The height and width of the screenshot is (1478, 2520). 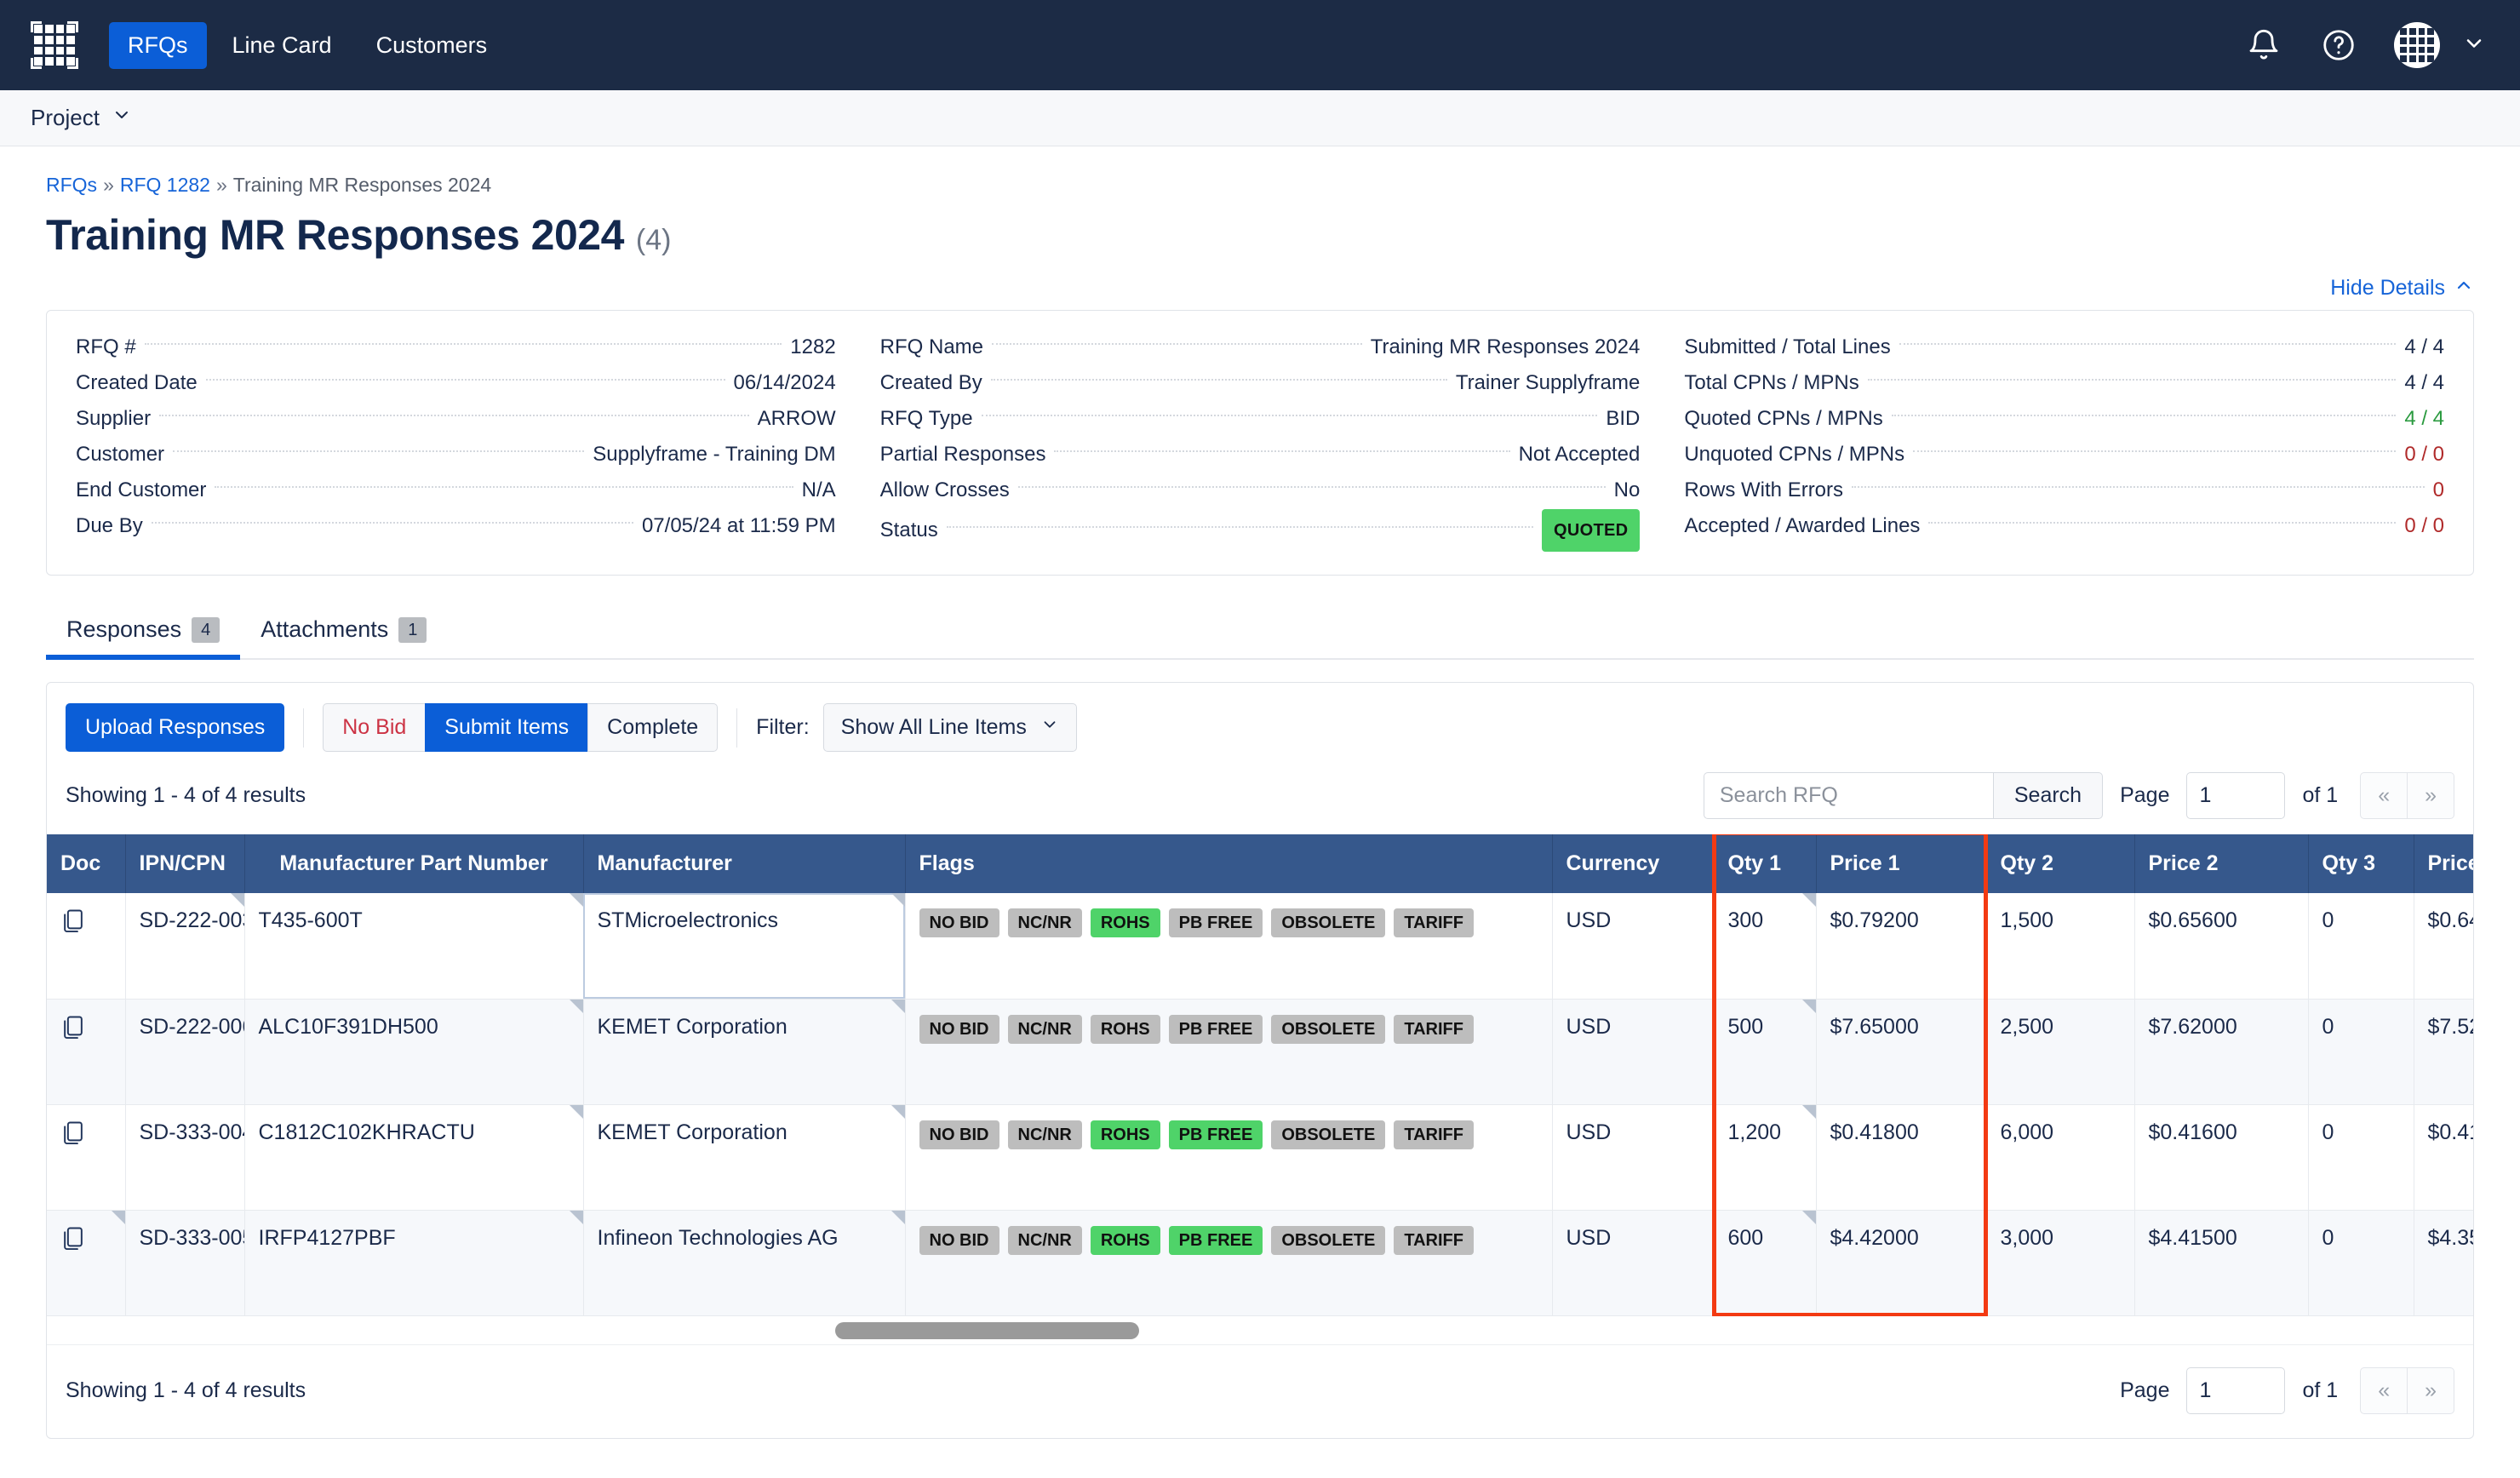 What do you see at coordinates (2221, 1157) in the screenshot?
I see `cell-price-2: $0.41600` at bounding box center [2221, 1157].